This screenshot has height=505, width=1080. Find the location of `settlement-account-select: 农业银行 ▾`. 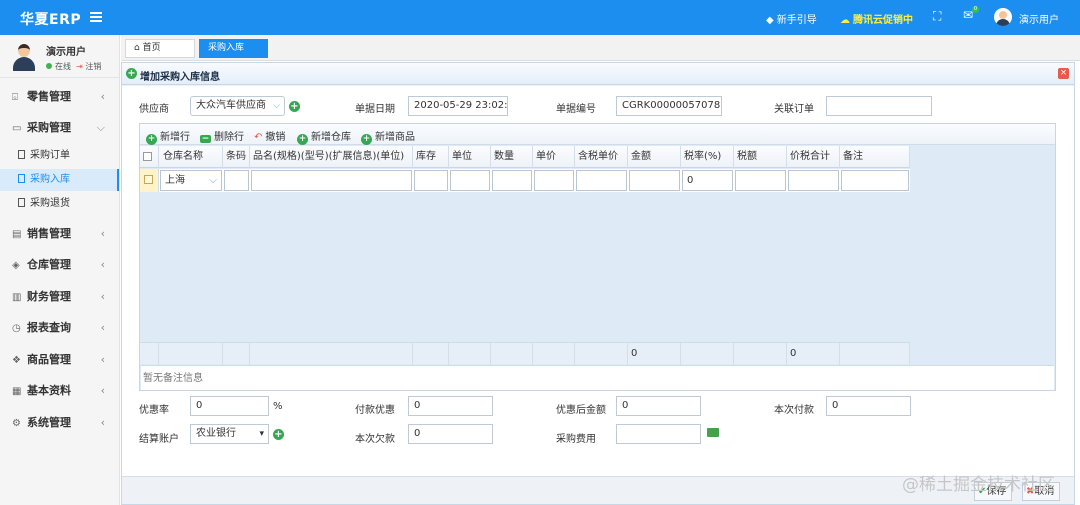

settlement-account-select: 农业银行 ▾ is located at coordinates (229, 434).